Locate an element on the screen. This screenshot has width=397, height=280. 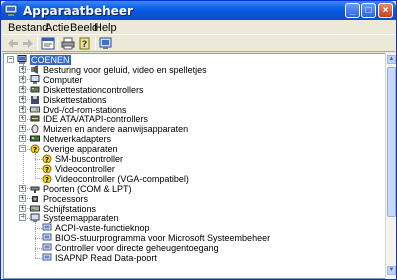
tree-category-systeemapparaten-label: Systeemapparaten is located at coordinates (81, 218).